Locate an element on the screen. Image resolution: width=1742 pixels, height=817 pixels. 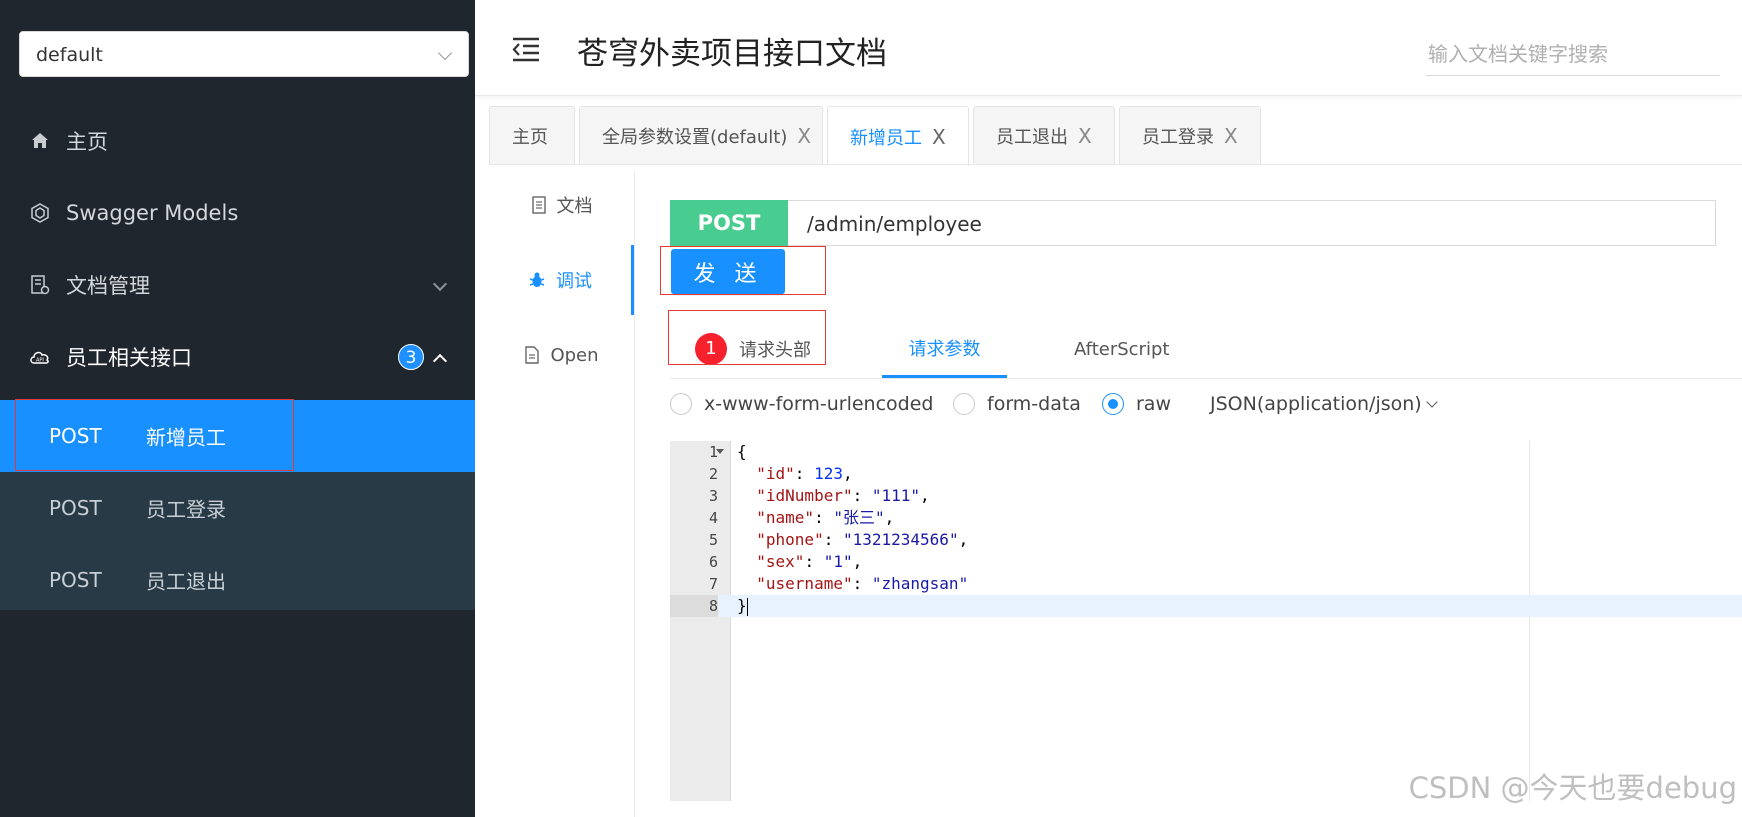
line-number: 6 is located at coordinates (713, 562).